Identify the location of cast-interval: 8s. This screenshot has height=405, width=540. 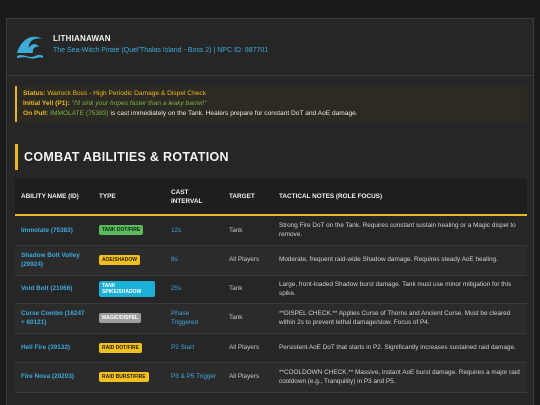
(174, 260).